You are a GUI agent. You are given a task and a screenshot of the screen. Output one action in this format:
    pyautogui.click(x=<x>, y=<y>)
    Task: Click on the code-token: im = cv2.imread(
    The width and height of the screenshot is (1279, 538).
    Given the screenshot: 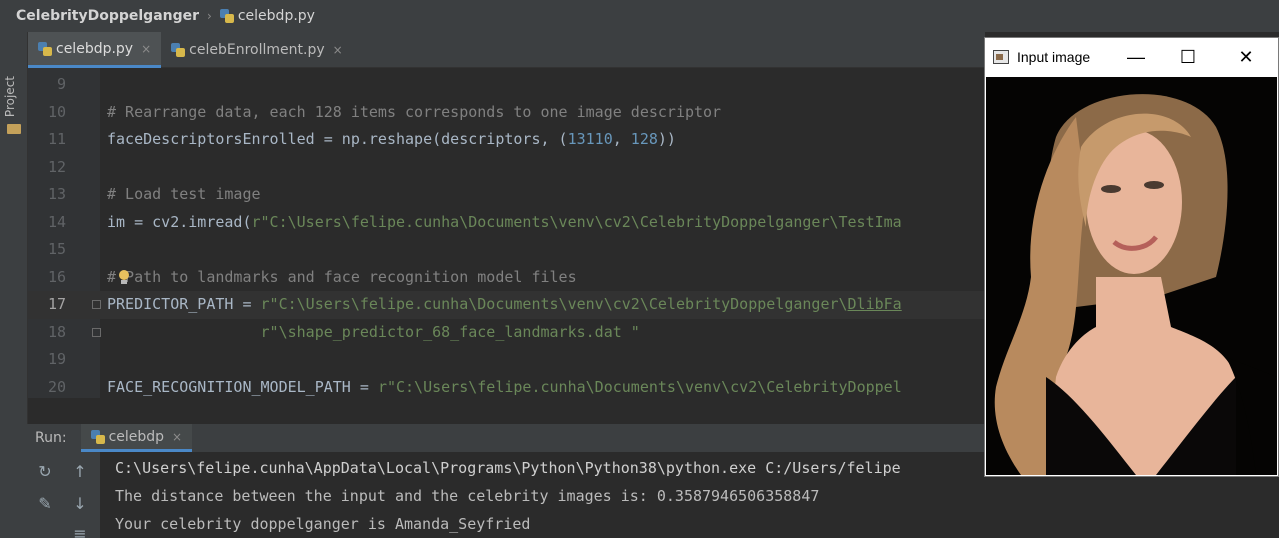 What is the action you would take?
    pyautogui.click(x=179, y=221)
    